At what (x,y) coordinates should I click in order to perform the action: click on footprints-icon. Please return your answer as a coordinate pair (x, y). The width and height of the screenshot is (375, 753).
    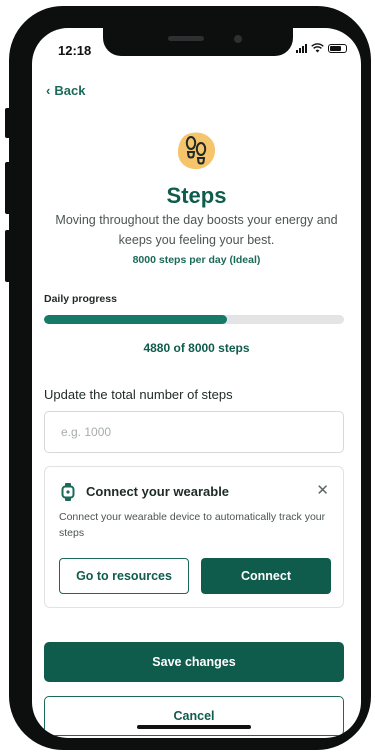
    Looking at the image, I should click on (196, 151).